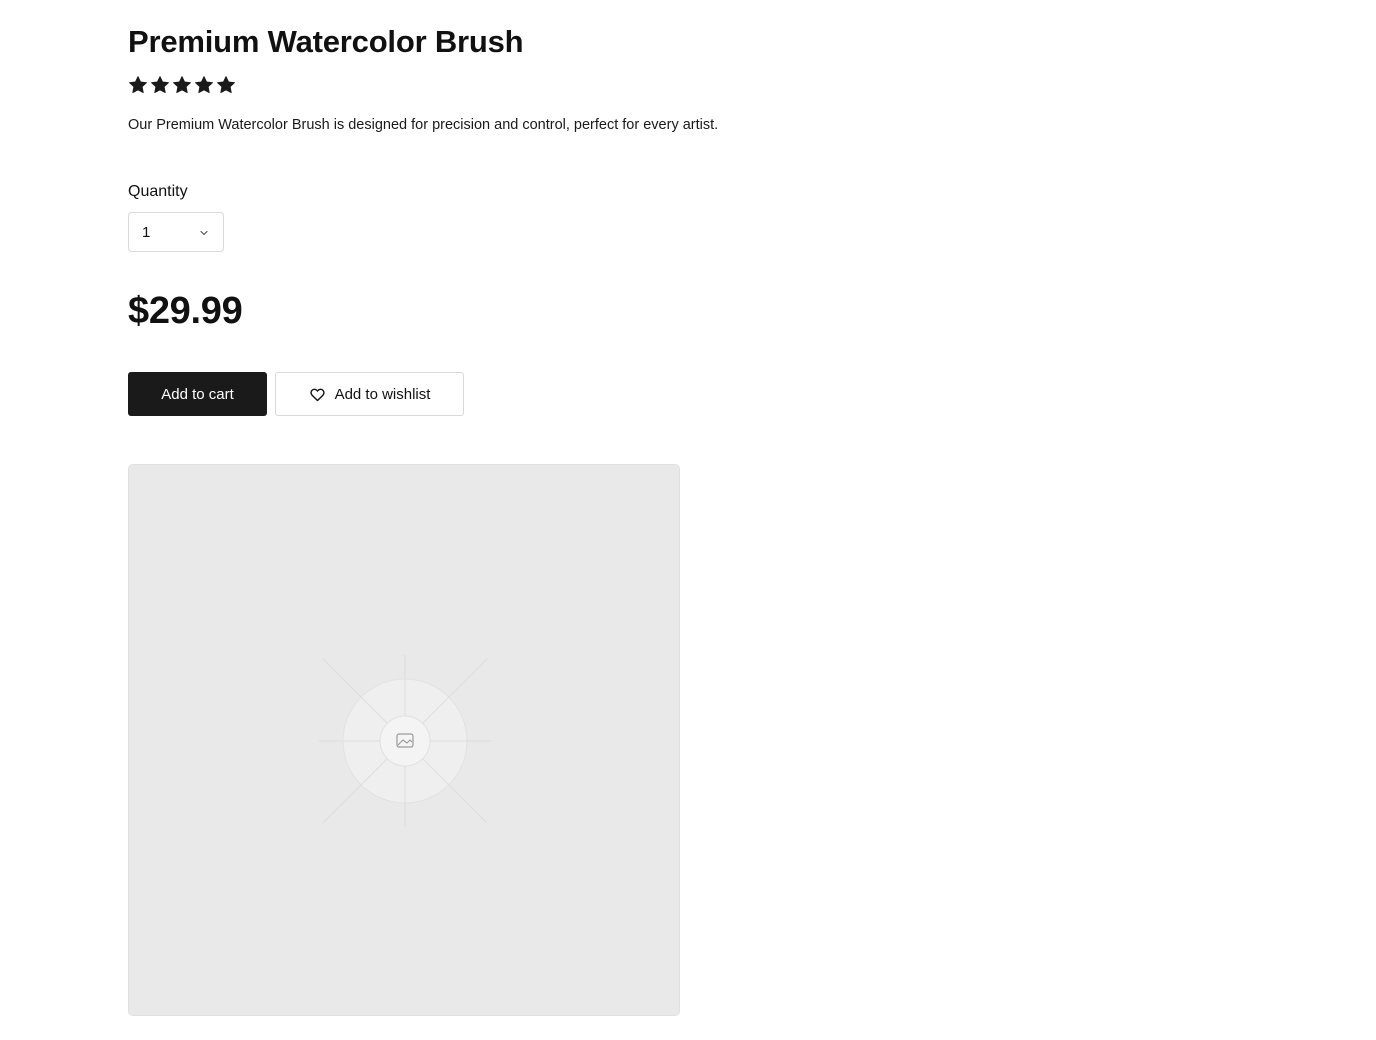 Image resolution: width=1376 pixels, height=1040 pixels. I want to click on product-title: Premium Watercolor Brush, so click(326, 41).